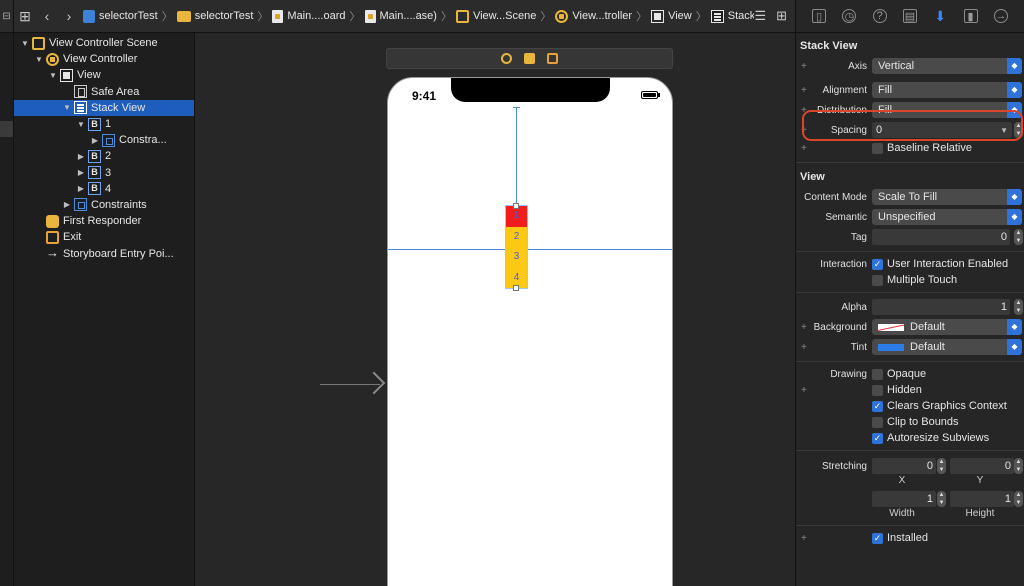 Image resolution: width=1024 pixels, height=586 pixels. Describe the element at coordinates (593, 16) in the screenshot. I see `crumb-view-controller: View...troller` at that location.